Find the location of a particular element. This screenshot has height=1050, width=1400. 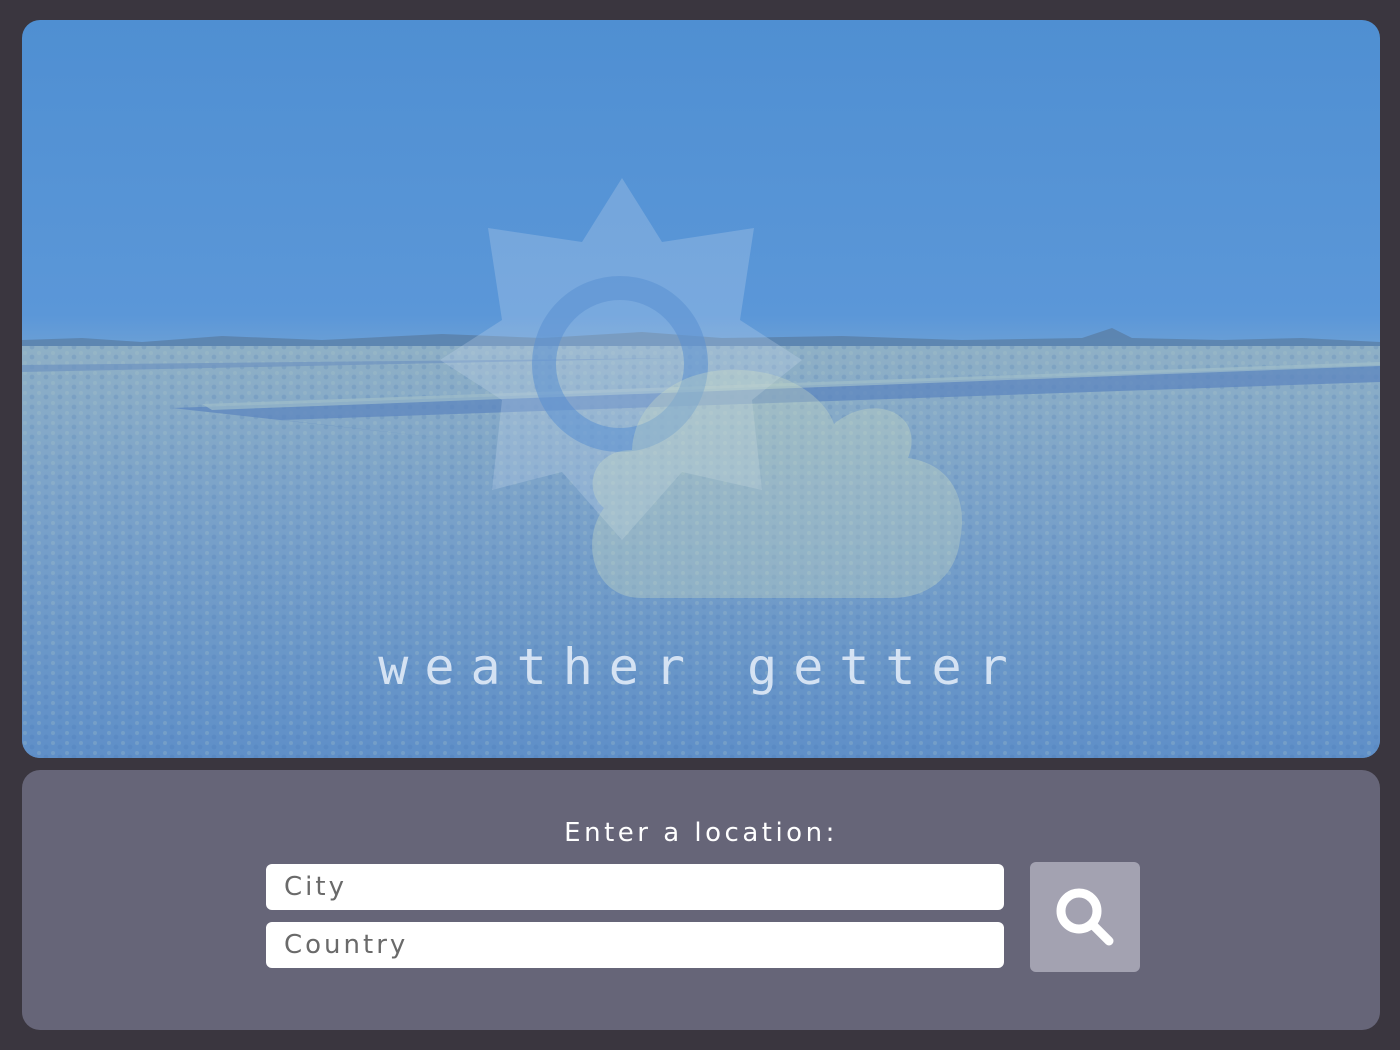

location-prompt: Enter a location: is located at coordinates (701, 833).